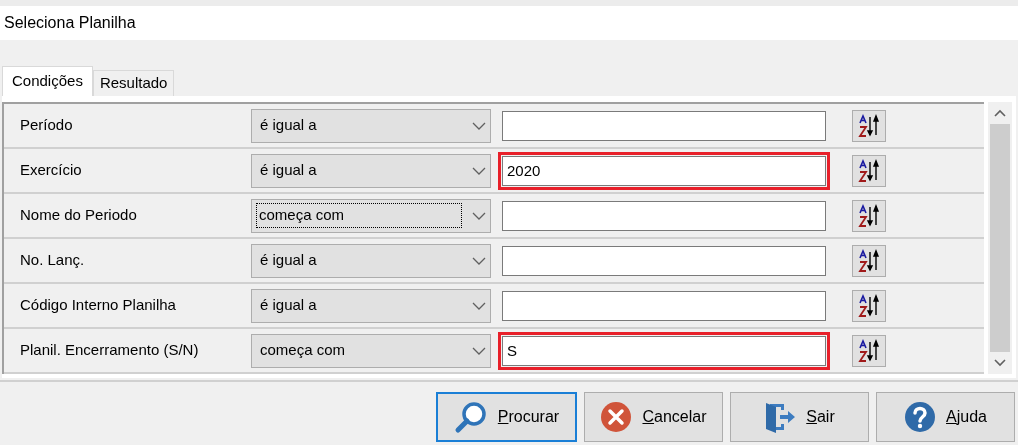 The height and width of the screenshot is (445, 1018). I want to click on field-label: Exercício, so click(51, 170).